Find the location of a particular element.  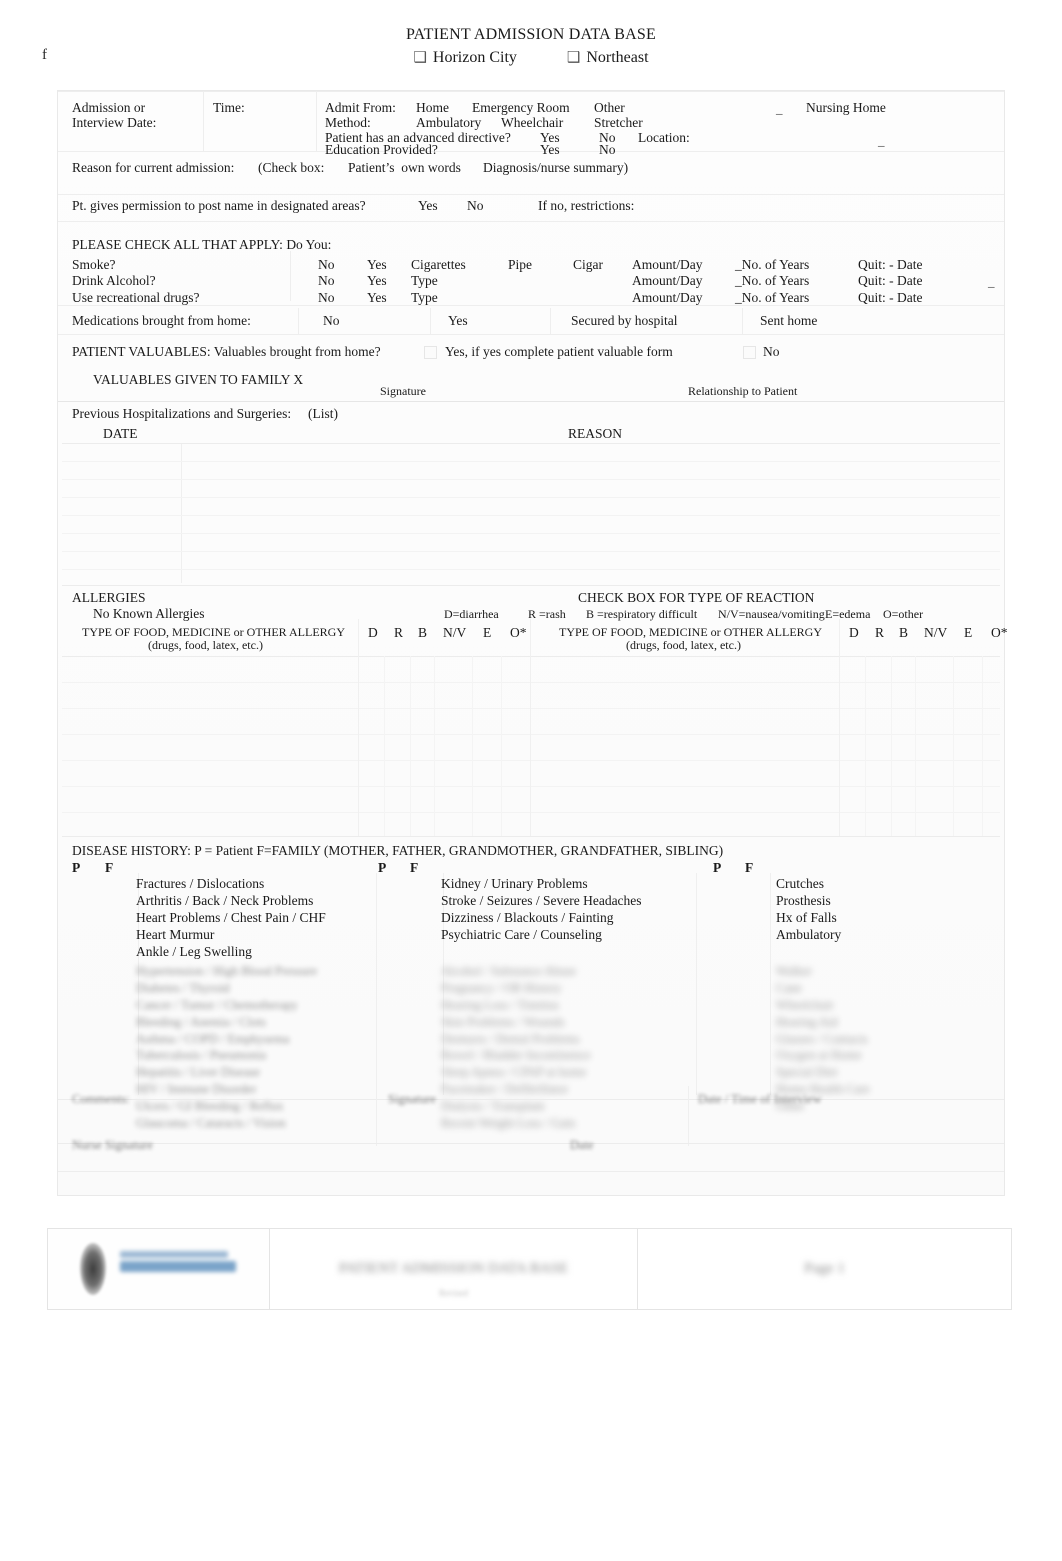

method-label: Method: is located at coordinates (348, 122).